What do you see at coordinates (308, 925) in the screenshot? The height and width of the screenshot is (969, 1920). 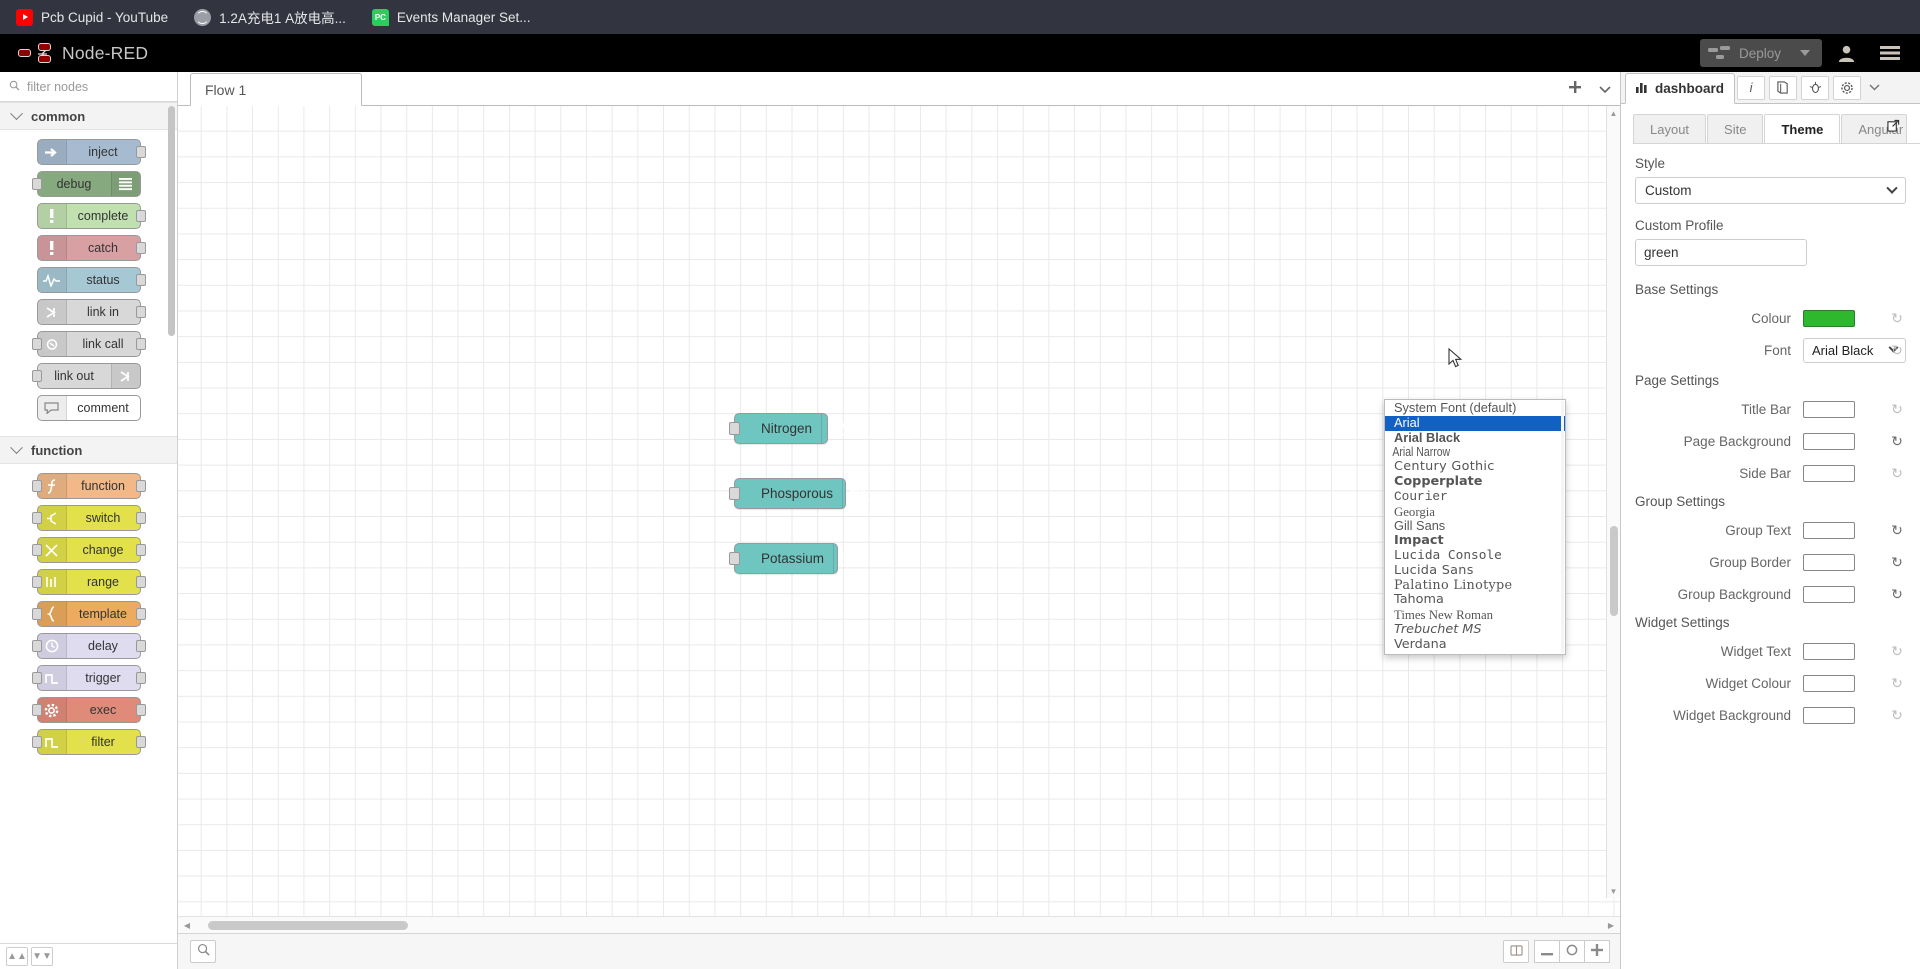 I see `hscroll-thumb` at bounding box center [308, 925].